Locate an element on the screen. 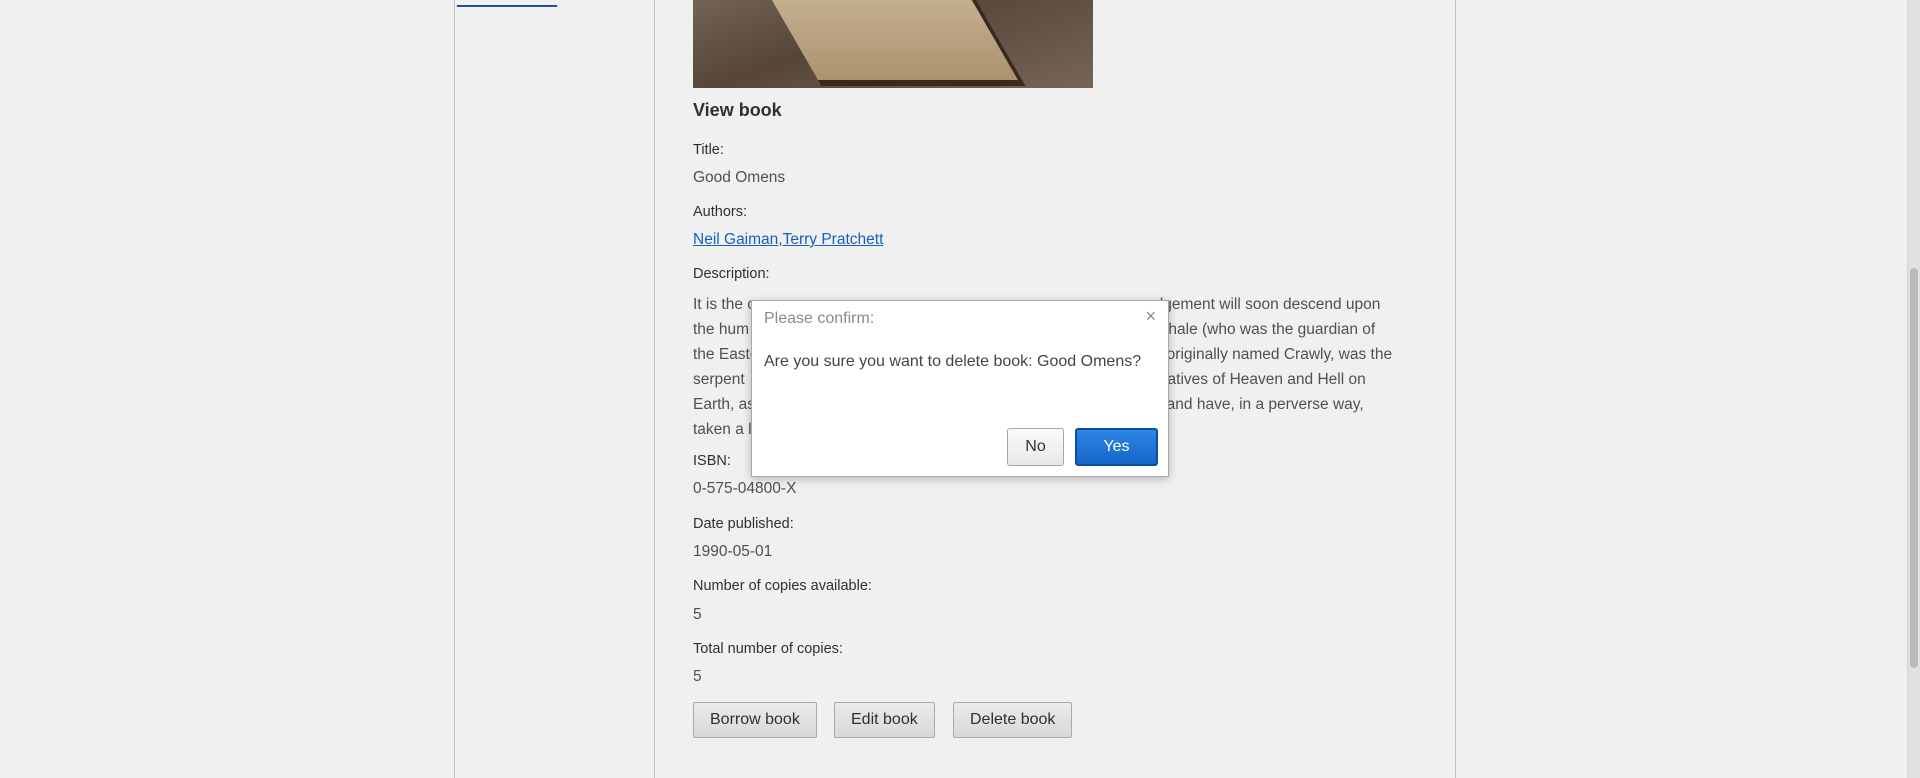 The height and width of the screenshot is (778, 1920). yes-button: Yes is located at coordinates (1116, 447).